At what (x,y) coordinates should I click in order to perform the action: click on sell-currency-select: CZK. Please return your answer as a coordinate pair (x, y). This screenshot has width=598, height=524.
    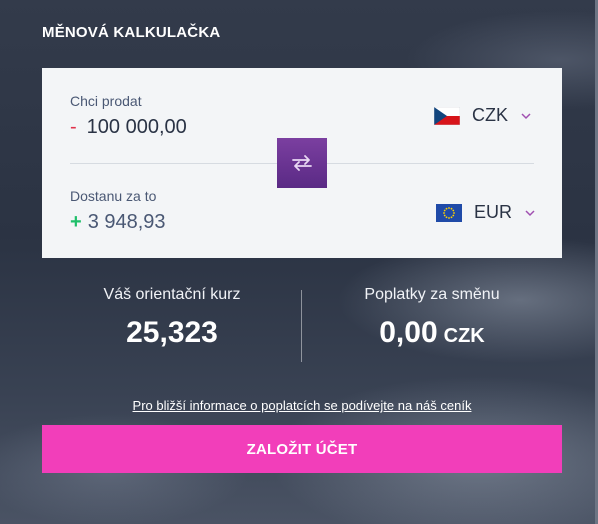
    Looking at the image, I should click on (483, 115).